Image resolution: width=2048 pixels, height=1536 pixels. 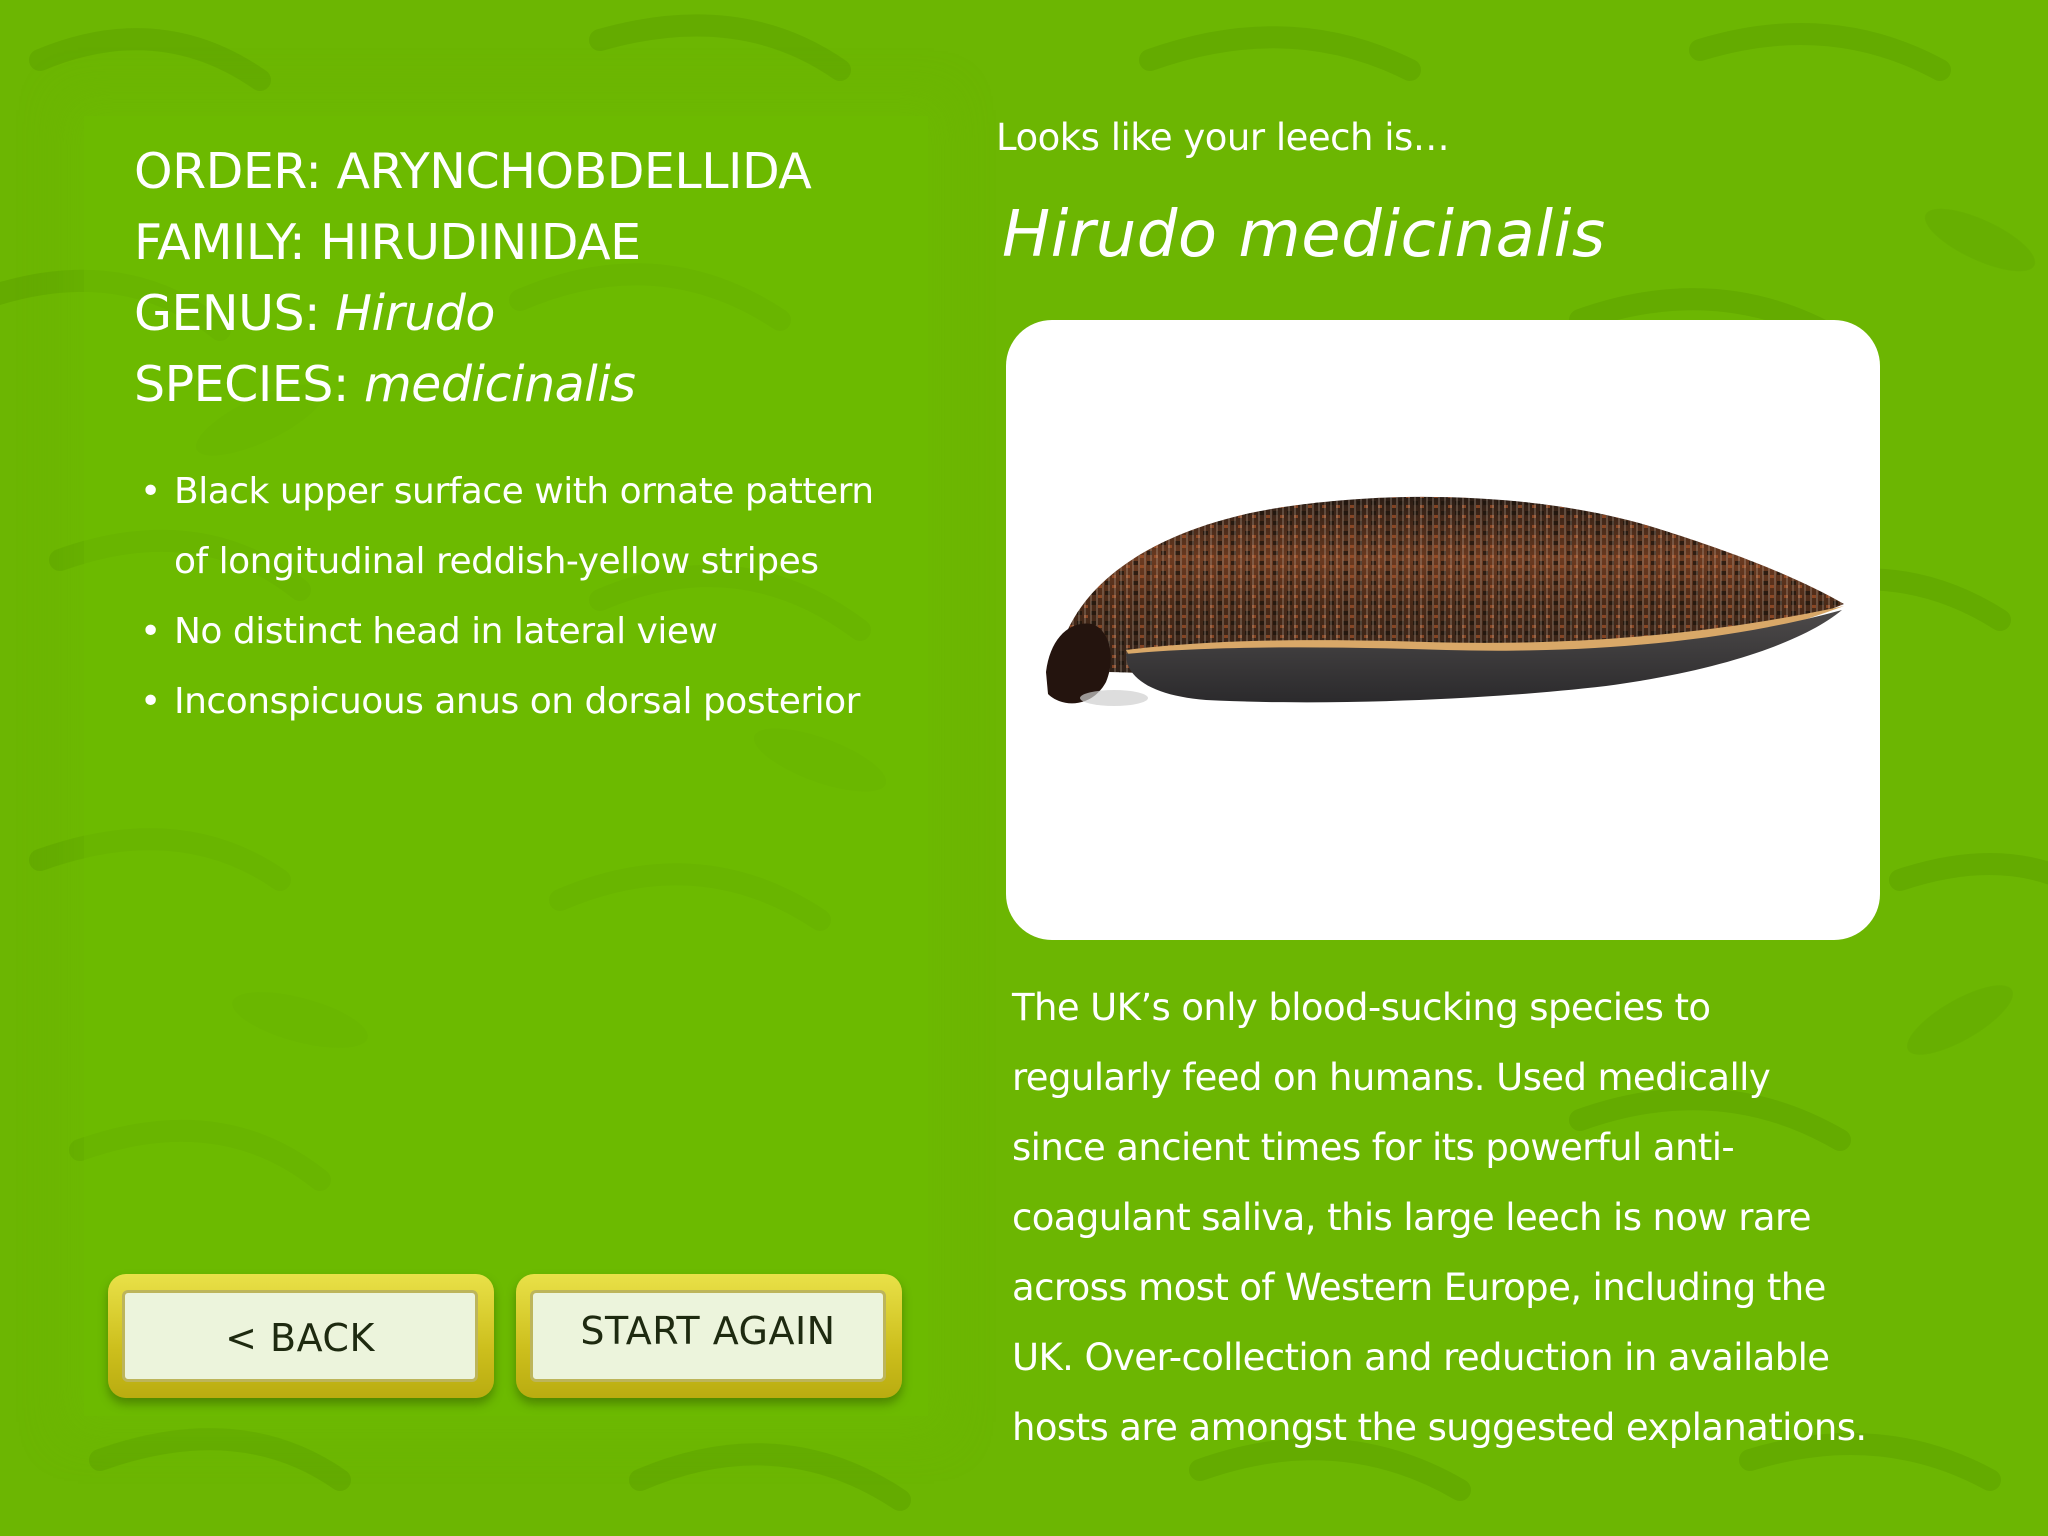 What do you see at coordinates (241, 384) in the screenshot?
I see `species-label: SPECIES:` at bounding box center [241, 384].